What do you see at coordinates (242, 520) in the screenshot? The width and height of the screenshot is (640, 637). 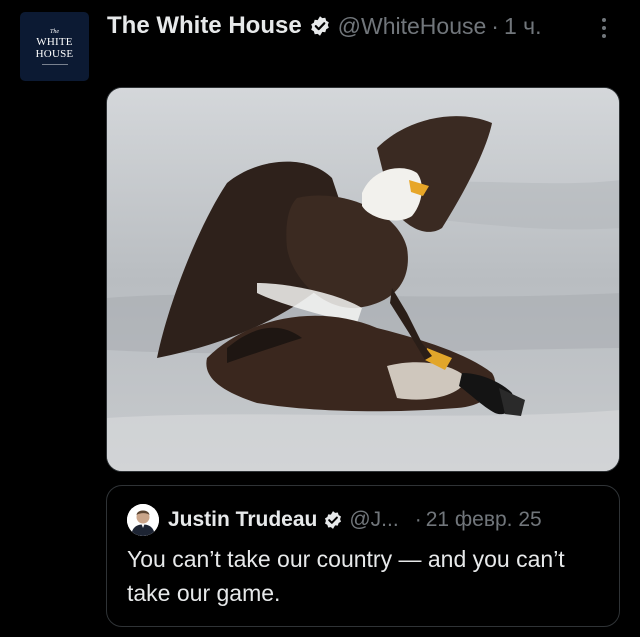 I see `quoted-author-name: Justin Trudeau` at bounding box center [242, 520].